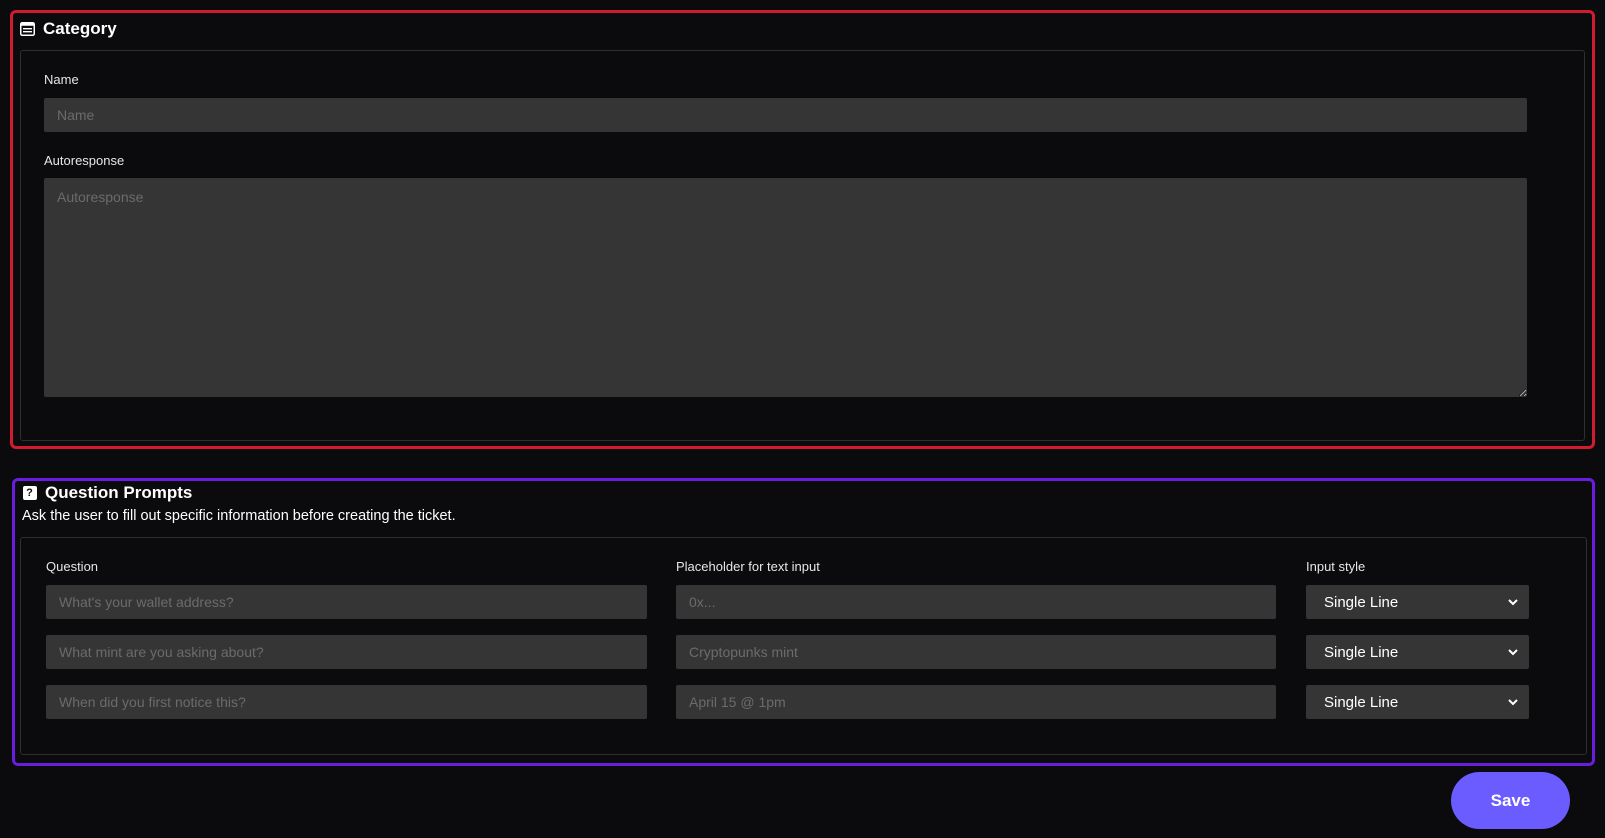 This screenshot has height=838, width=1605. I want to click on category-header: Category, so click(68, 29).